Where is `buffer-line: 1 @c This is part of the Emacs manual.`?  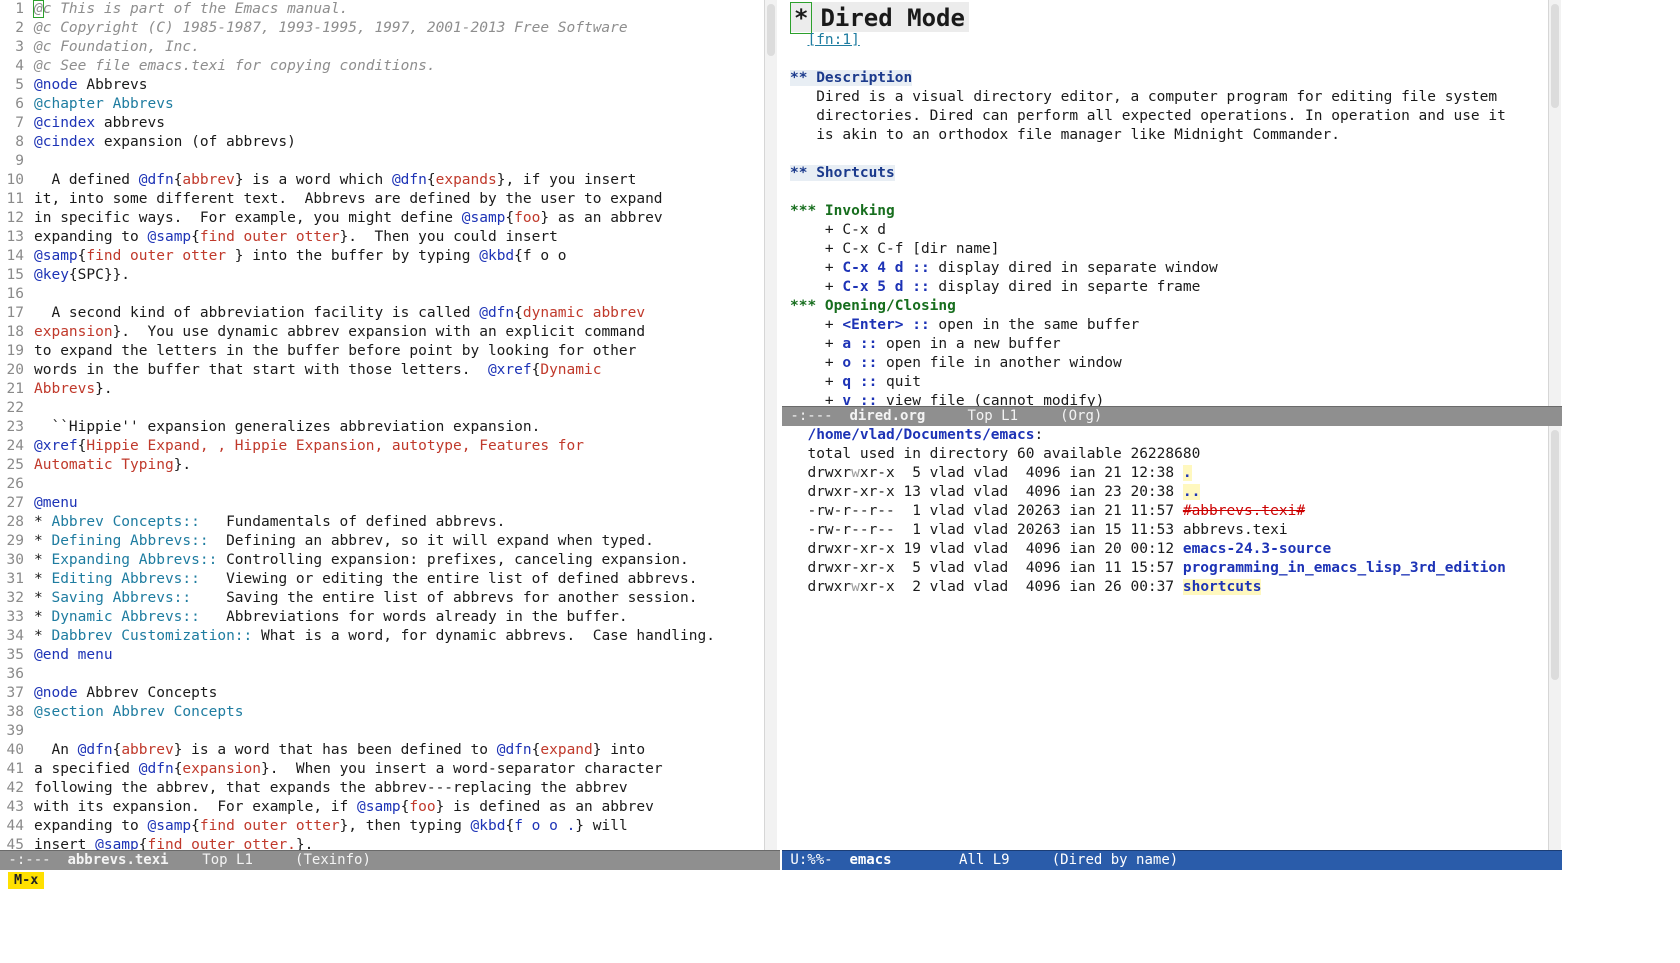 buffer-line: 1 @c This is part of the Emacs manual. is located at coordinates (382, 9).